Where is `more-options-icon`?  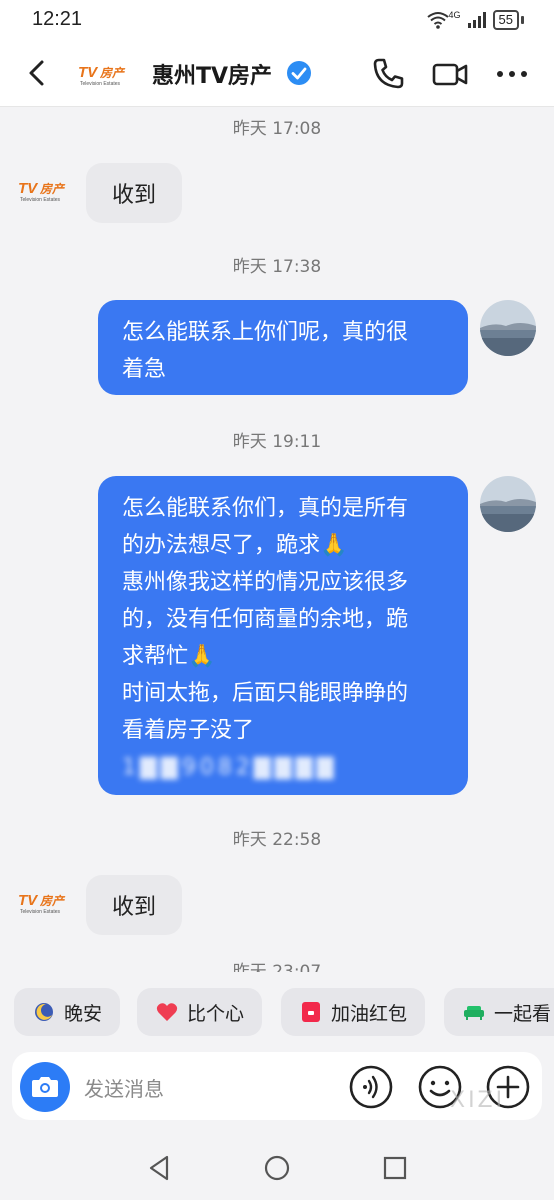 more-options-icon is located at coordinates (512, 74).